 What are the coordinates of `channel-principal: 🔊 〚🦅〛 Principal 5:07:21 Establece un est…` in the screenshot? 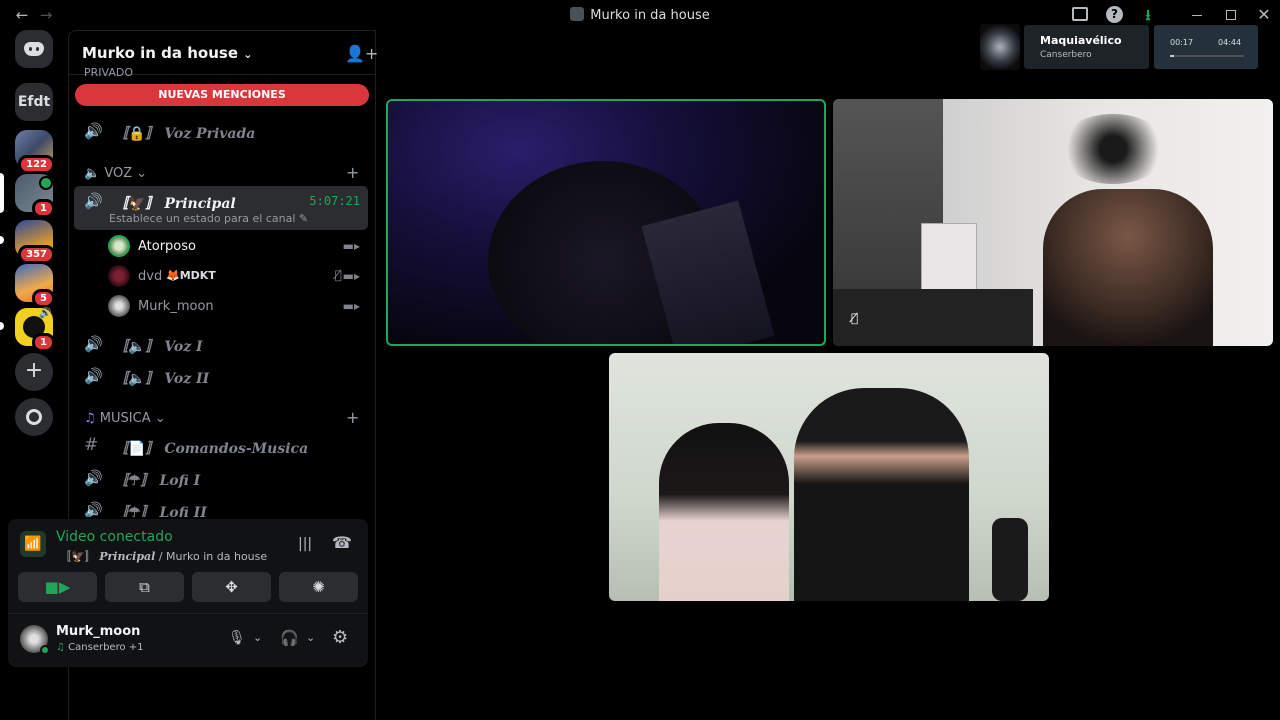 It's located at (221, 208).